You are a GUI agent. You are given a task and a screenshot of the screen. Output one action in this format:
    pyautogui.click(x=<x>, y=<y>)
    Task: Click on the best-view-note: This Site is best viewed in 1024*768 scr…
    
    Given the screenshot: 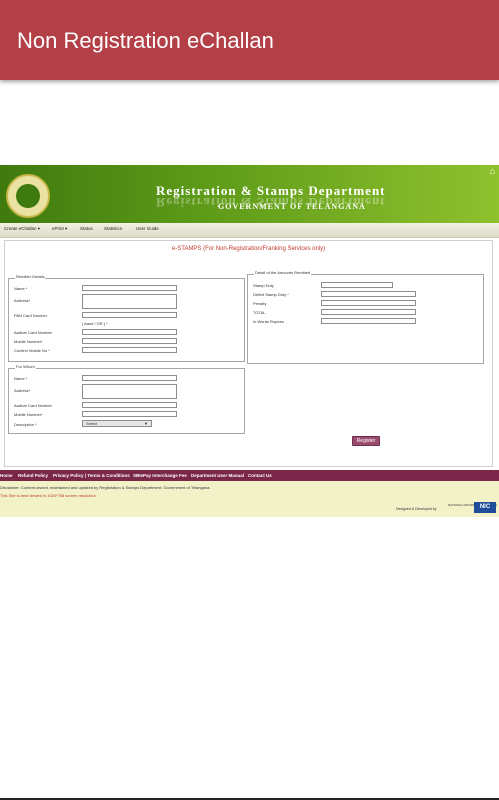 What is the action you would take?
    pyautogui.click(x=48, y=495)
    